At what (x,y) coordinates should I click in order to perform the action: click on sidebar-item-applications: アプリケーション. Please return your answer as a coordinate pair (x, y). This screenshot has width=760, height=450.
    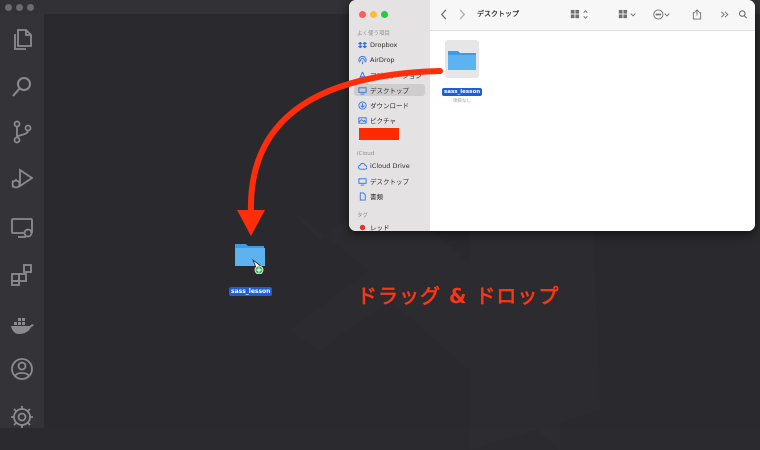
    Looking at the image, I should click on (389, 75).